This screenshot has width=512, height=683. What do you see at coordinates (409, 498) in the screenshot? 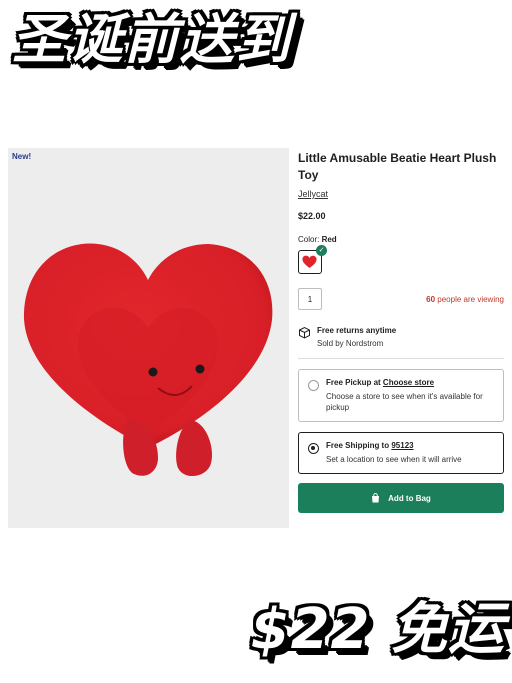
I see `add-to-bag-label: Add to Bag` at bounding box center [409, 498].